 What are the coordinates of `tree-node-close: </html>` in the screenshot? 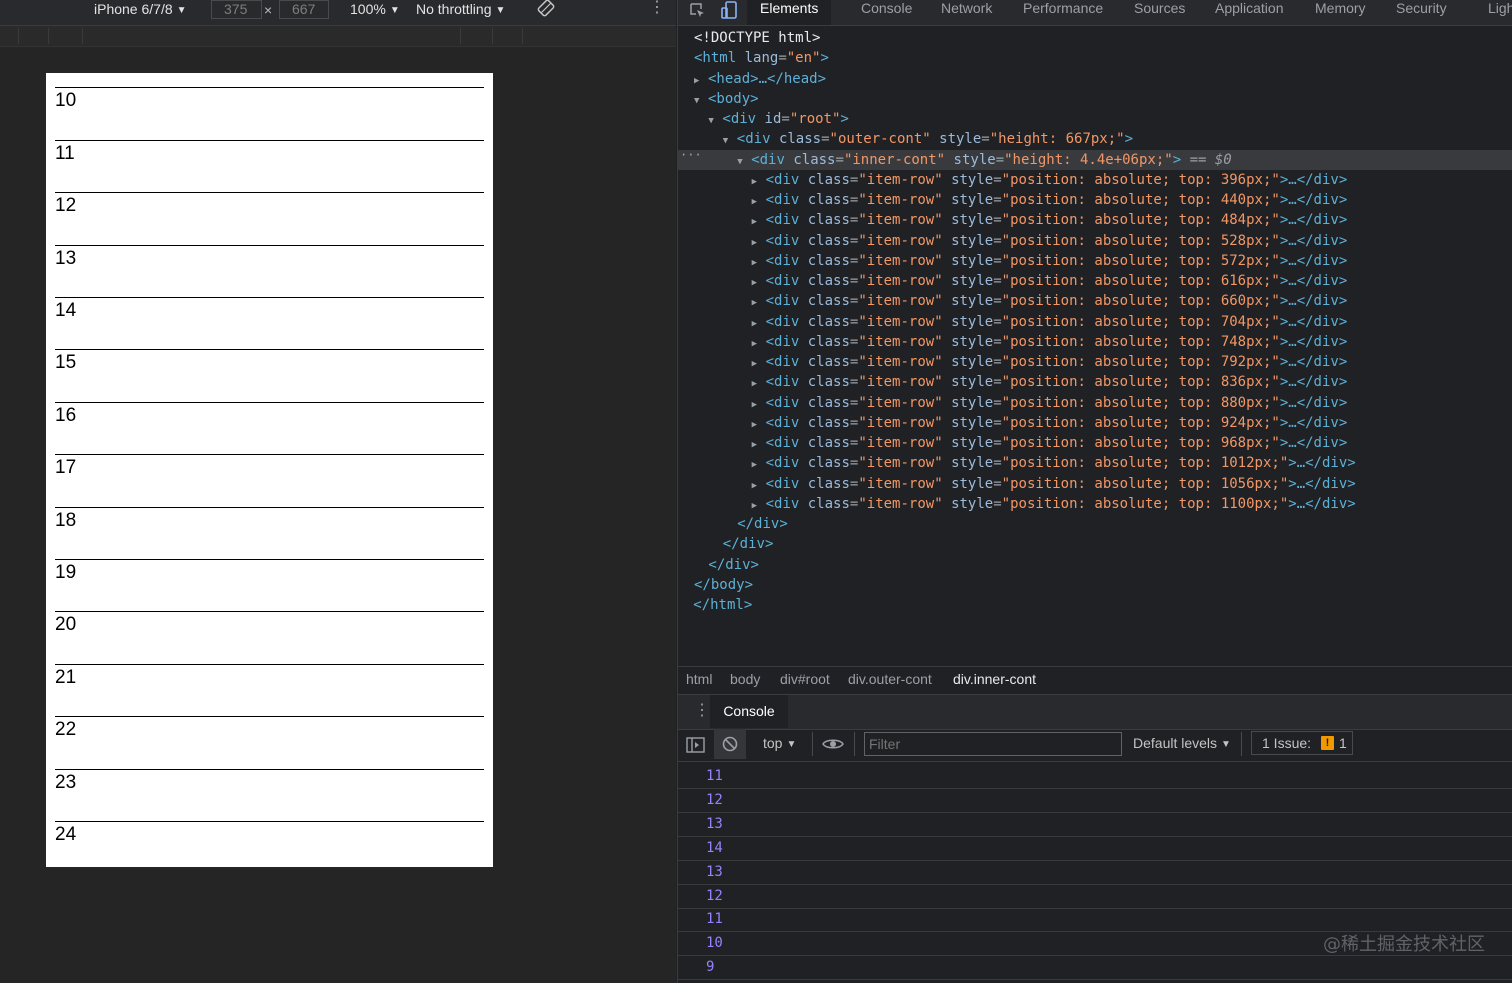 It's located at (722, 605).